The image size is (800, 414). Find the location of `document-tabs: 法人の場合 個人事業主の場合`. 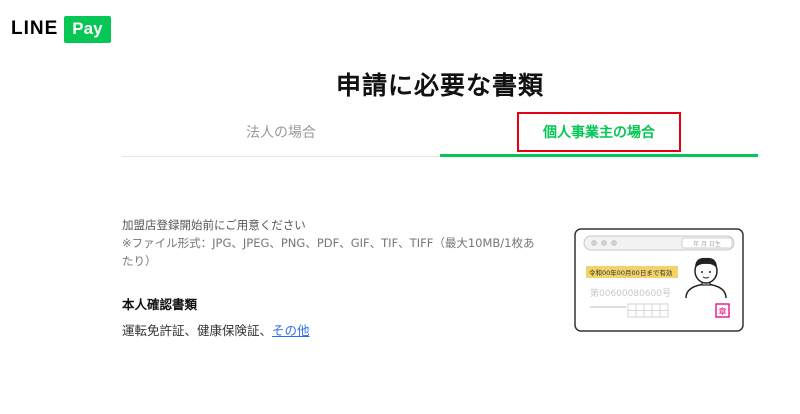

document-tabs: 法人の場合 個人事業主の場合 is located at coordinates (440, 133).